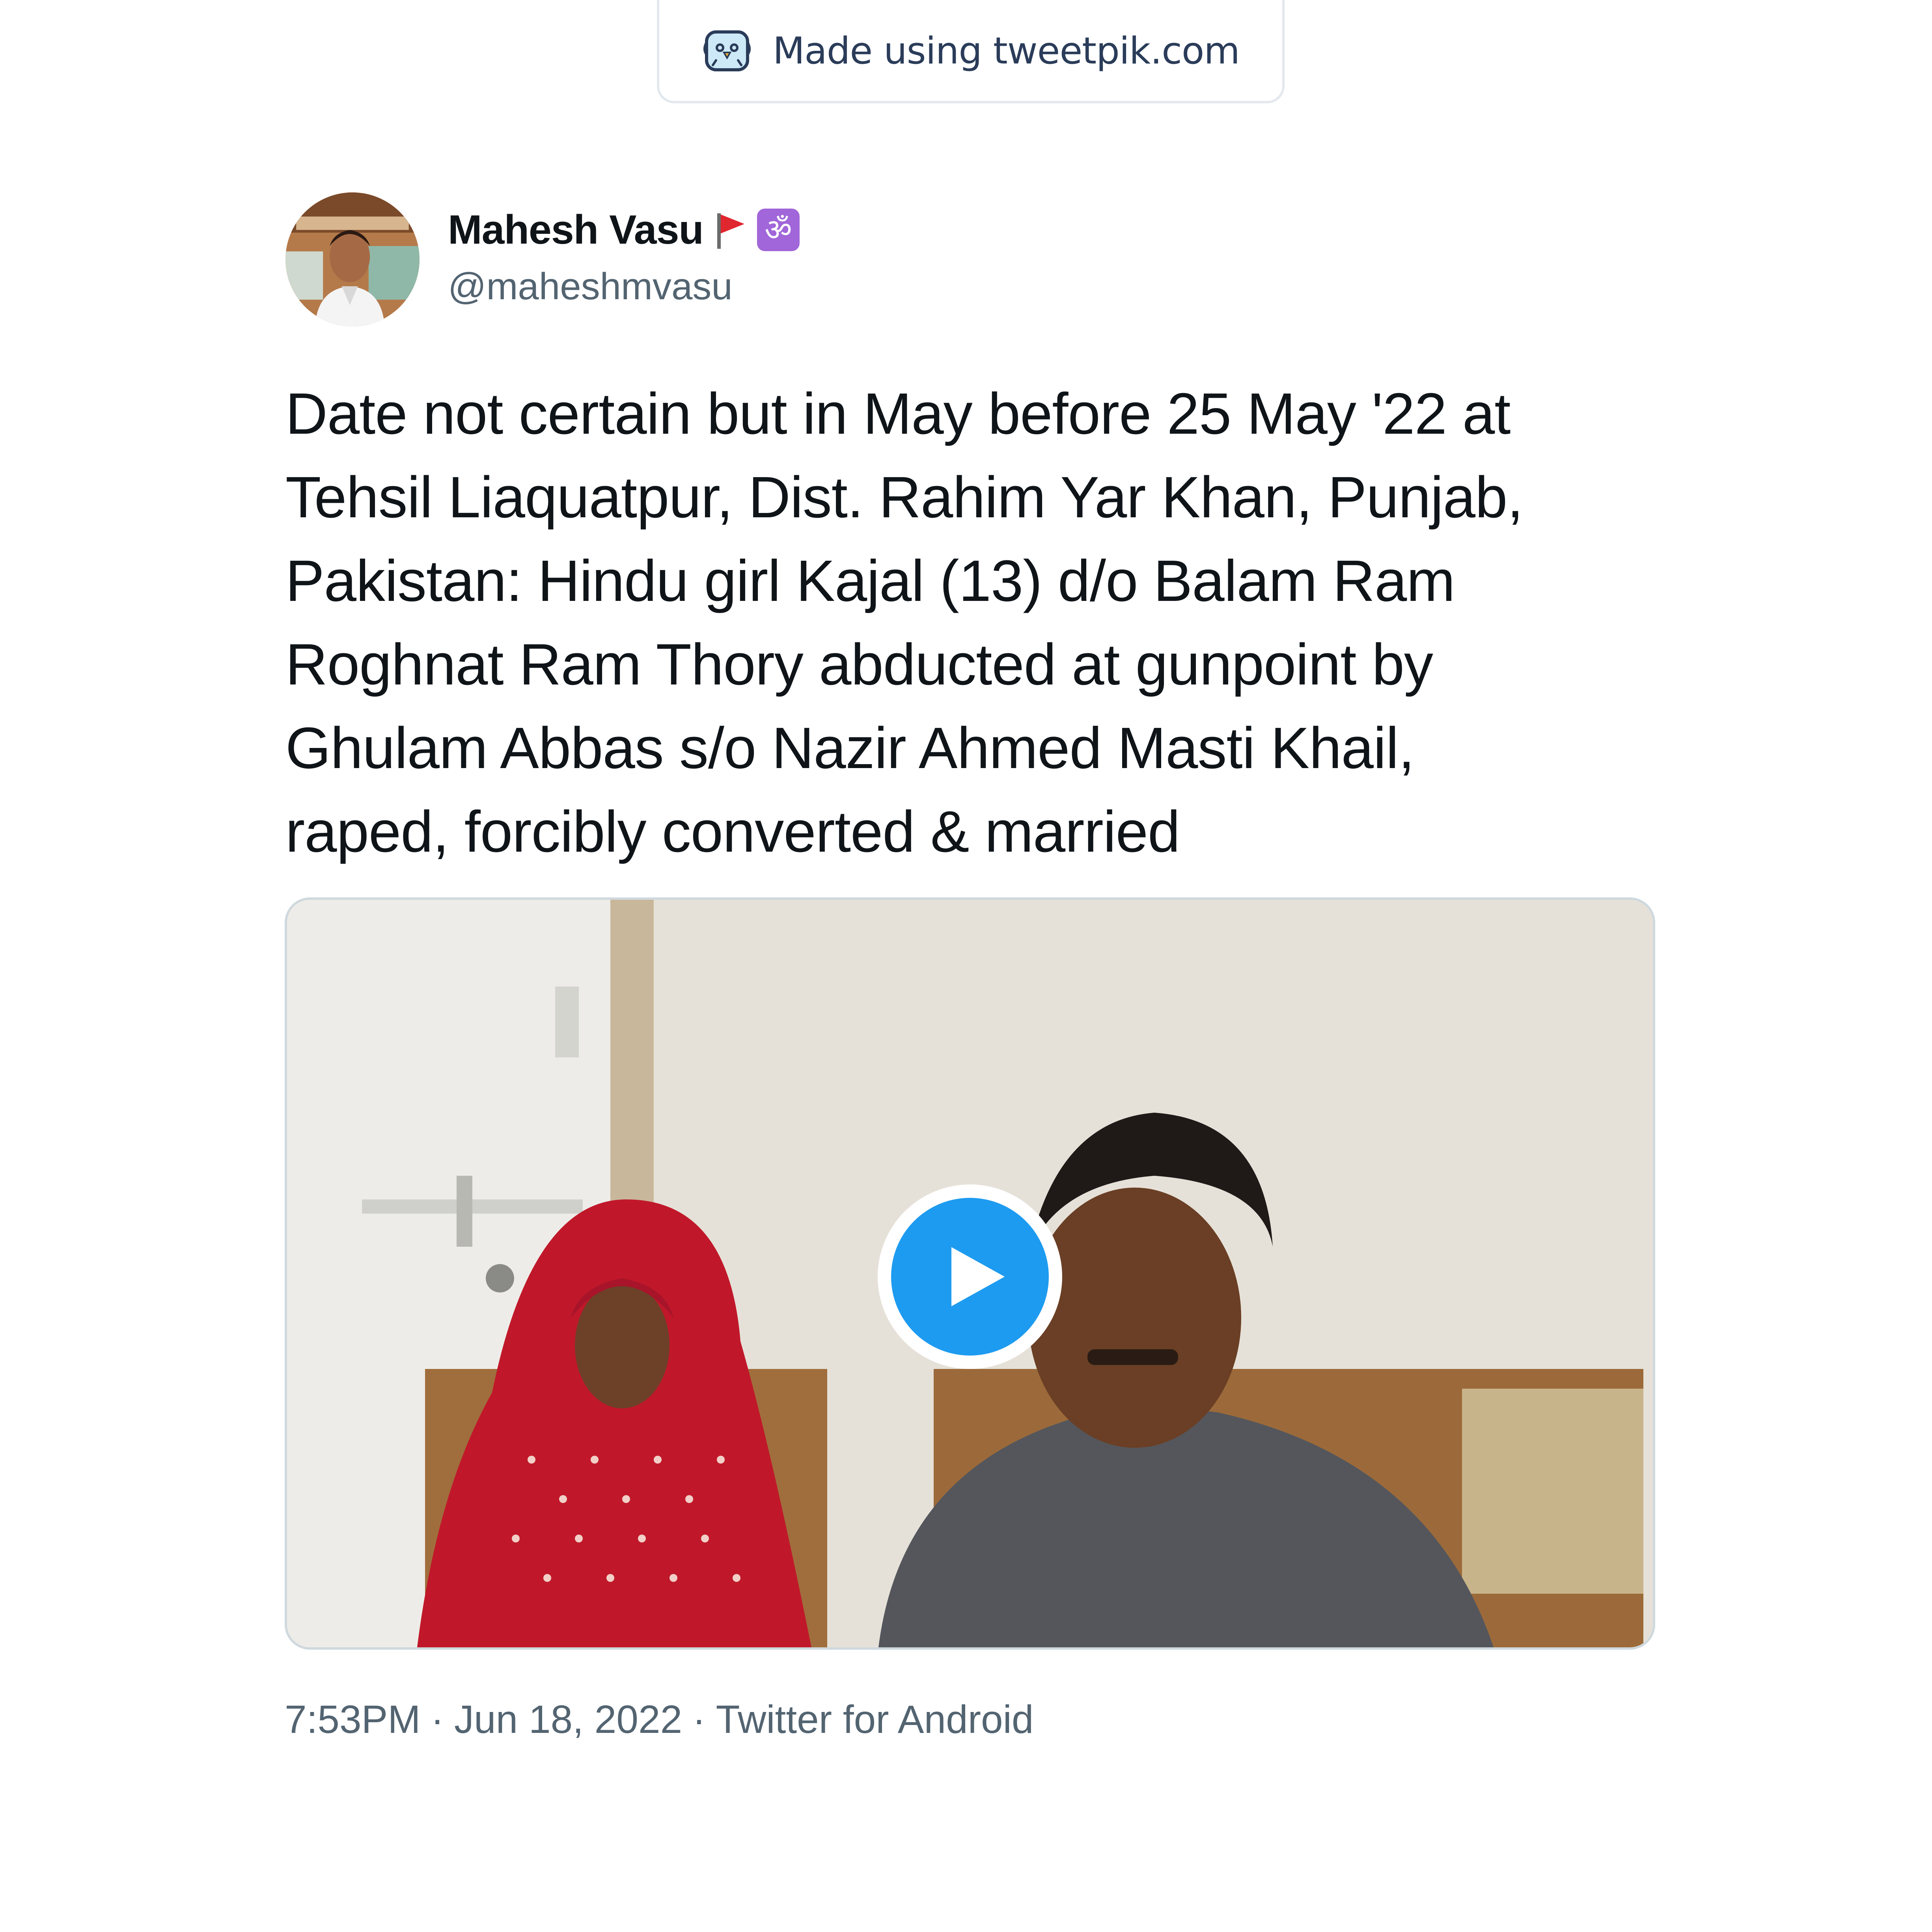 Image resolution: width=1932 pixels, height=1932 pixels. What do you see at coordinates (731, 231) in the screenshot?
I see `red-flag-icon` at bounding box center [731, 231].